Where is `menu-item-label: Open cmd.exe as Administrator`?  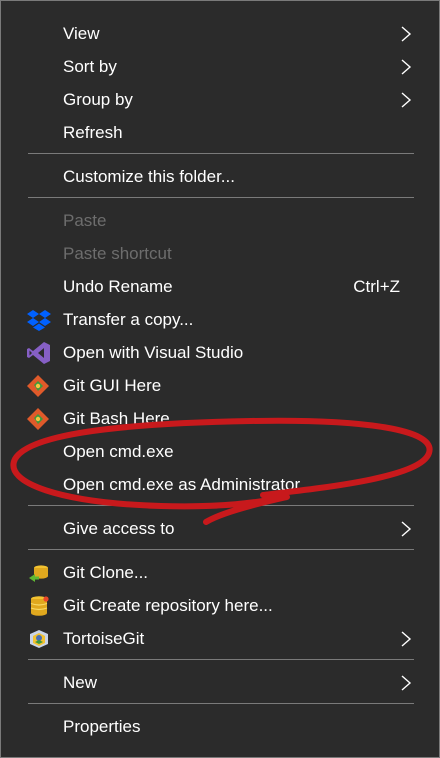 menu-item-label: Open cmd.exe as Administrator is located at coordinates (182, 484).